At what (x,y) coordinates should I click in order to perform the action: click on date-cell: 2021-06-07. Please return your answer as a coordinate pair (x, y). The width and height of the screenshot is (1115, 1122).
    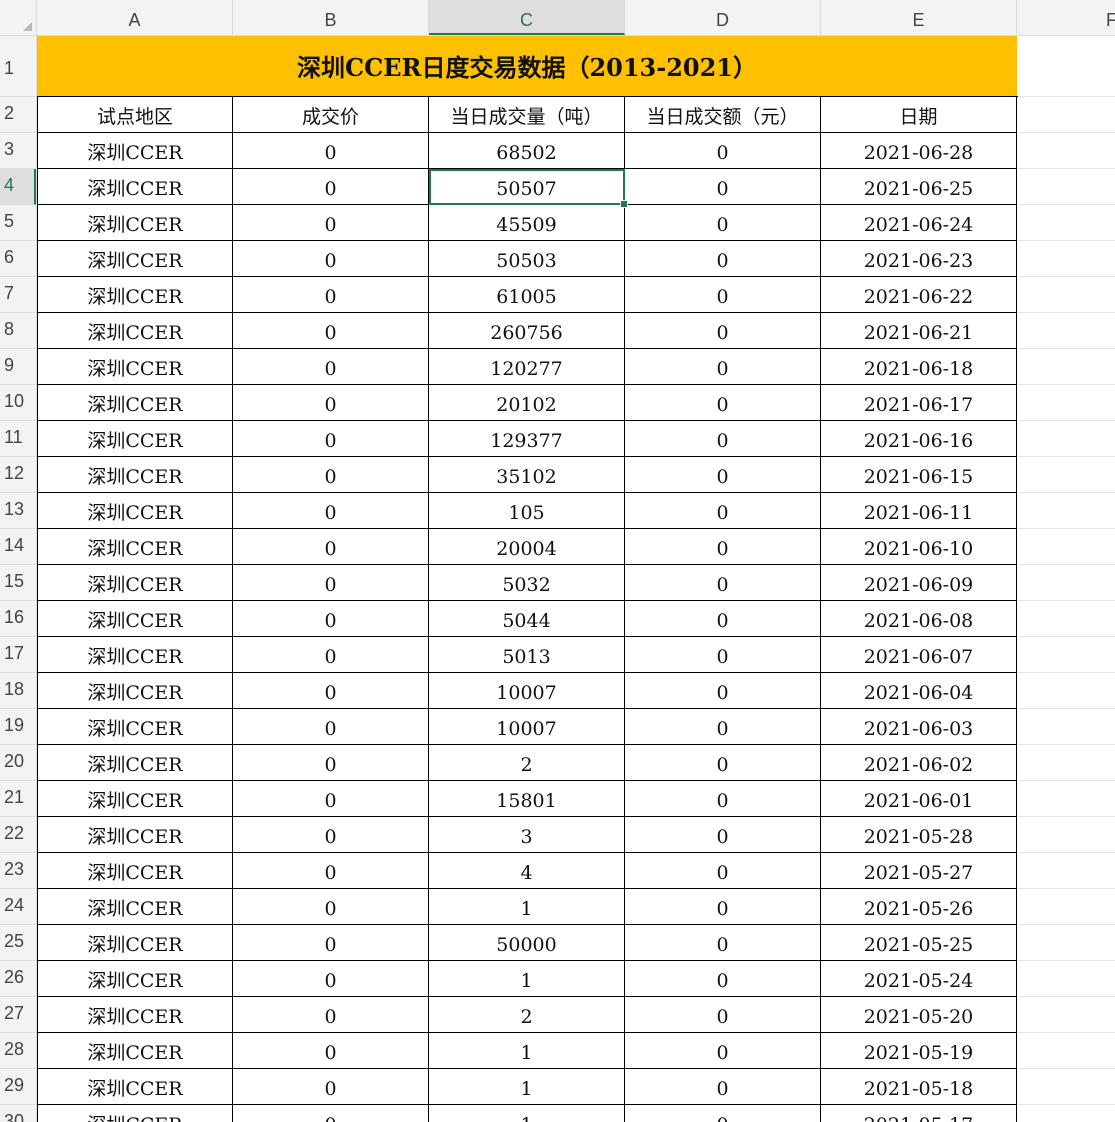
    Looking at the image, I should click on (919, 655).